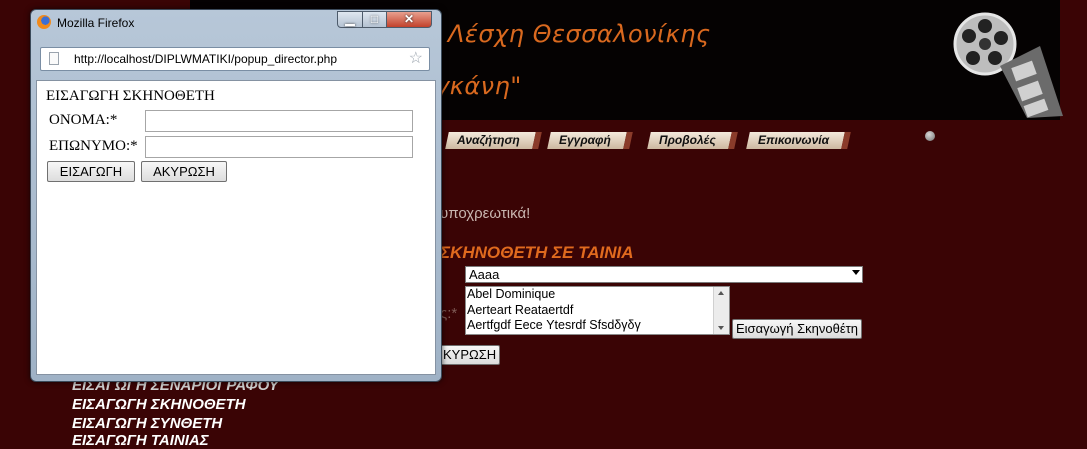  What do you see at coordinates (279, 147) in the screenshot?
I see `last-name-field` at bounding box center [279, 147].